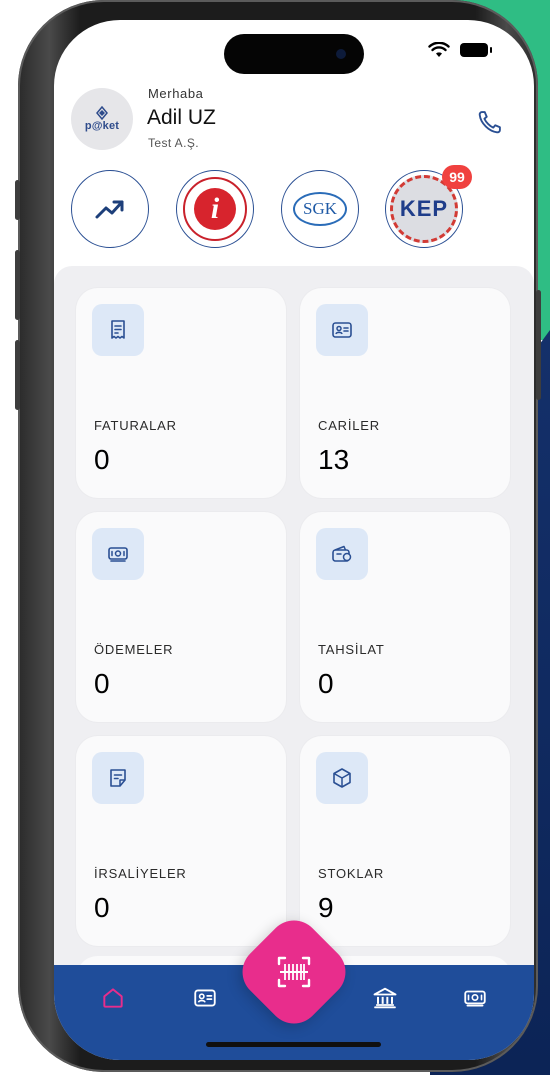  I want to click on home-icon, so click(113, 998).